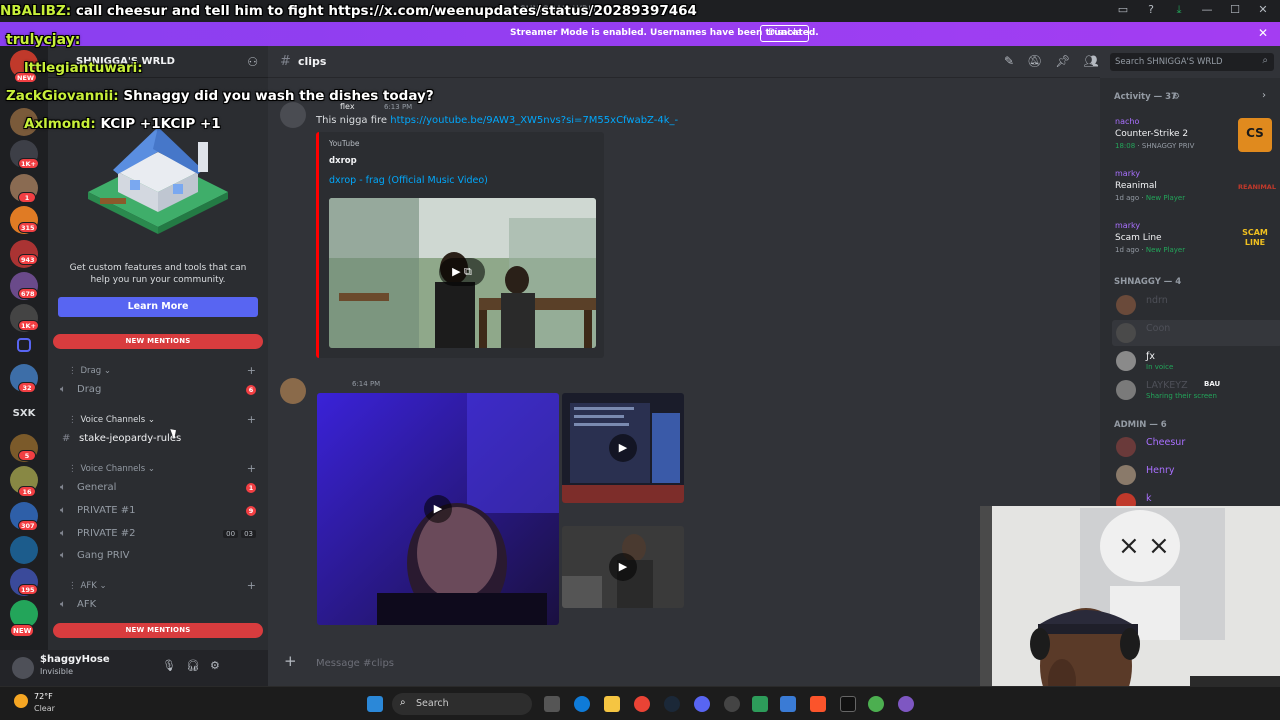 This screenshot has height=720, width=1280. I want to click on headphones-icon: 🎧︎, so click(193, 665).